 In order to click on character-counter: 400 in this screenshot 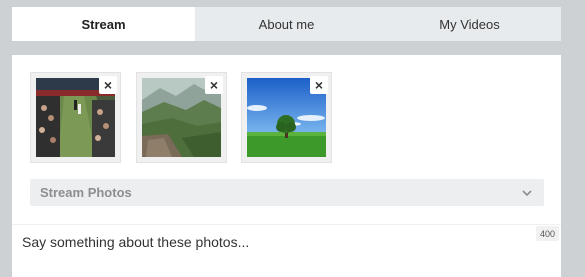, I will do `click(547, 233)`.